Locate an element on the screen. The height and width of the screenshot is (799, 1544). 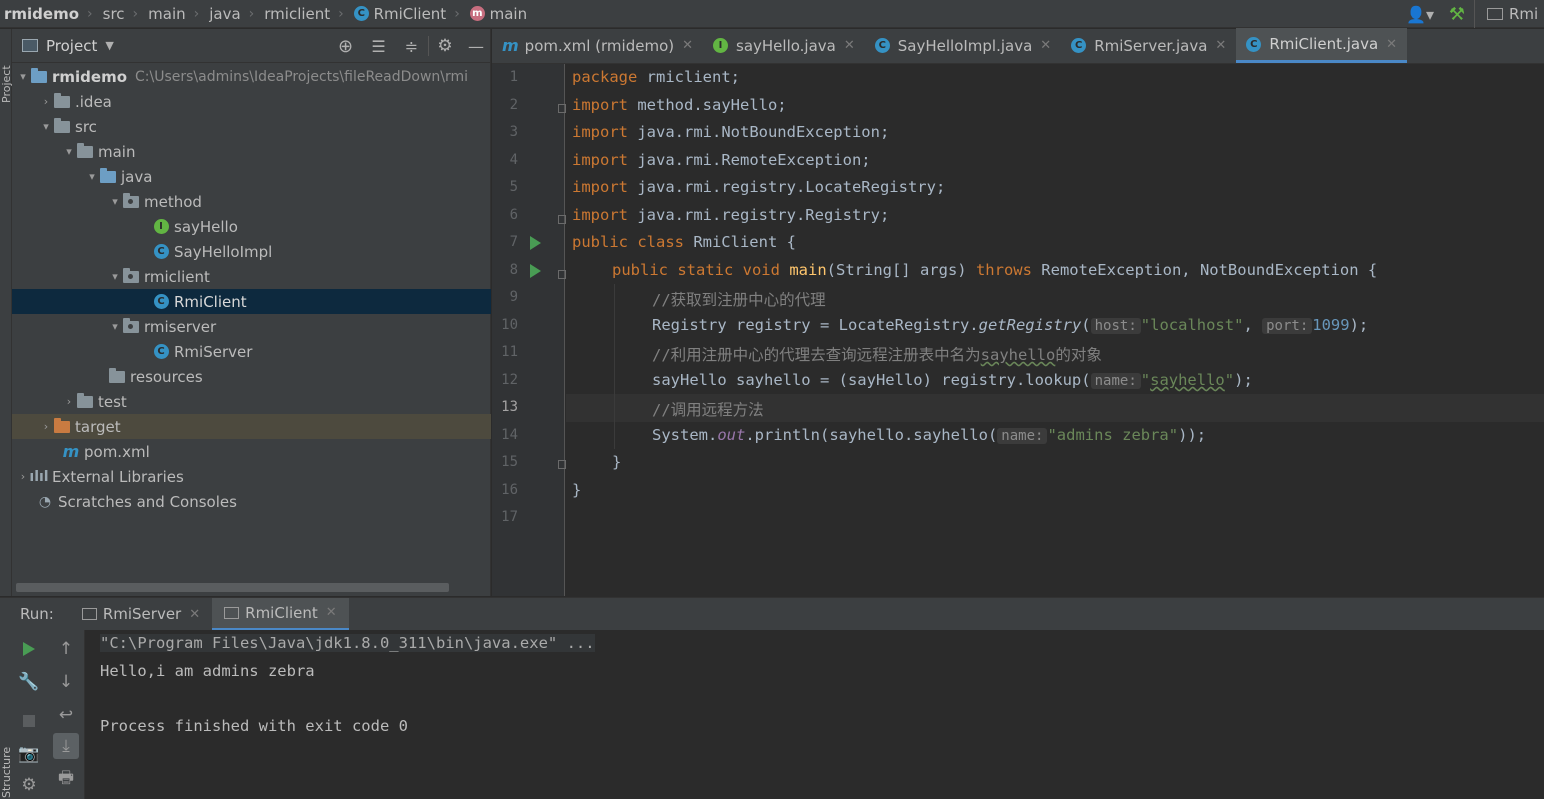
tree-item-rmiclient-class: C RmiClient is located at coordinates (251, 301).